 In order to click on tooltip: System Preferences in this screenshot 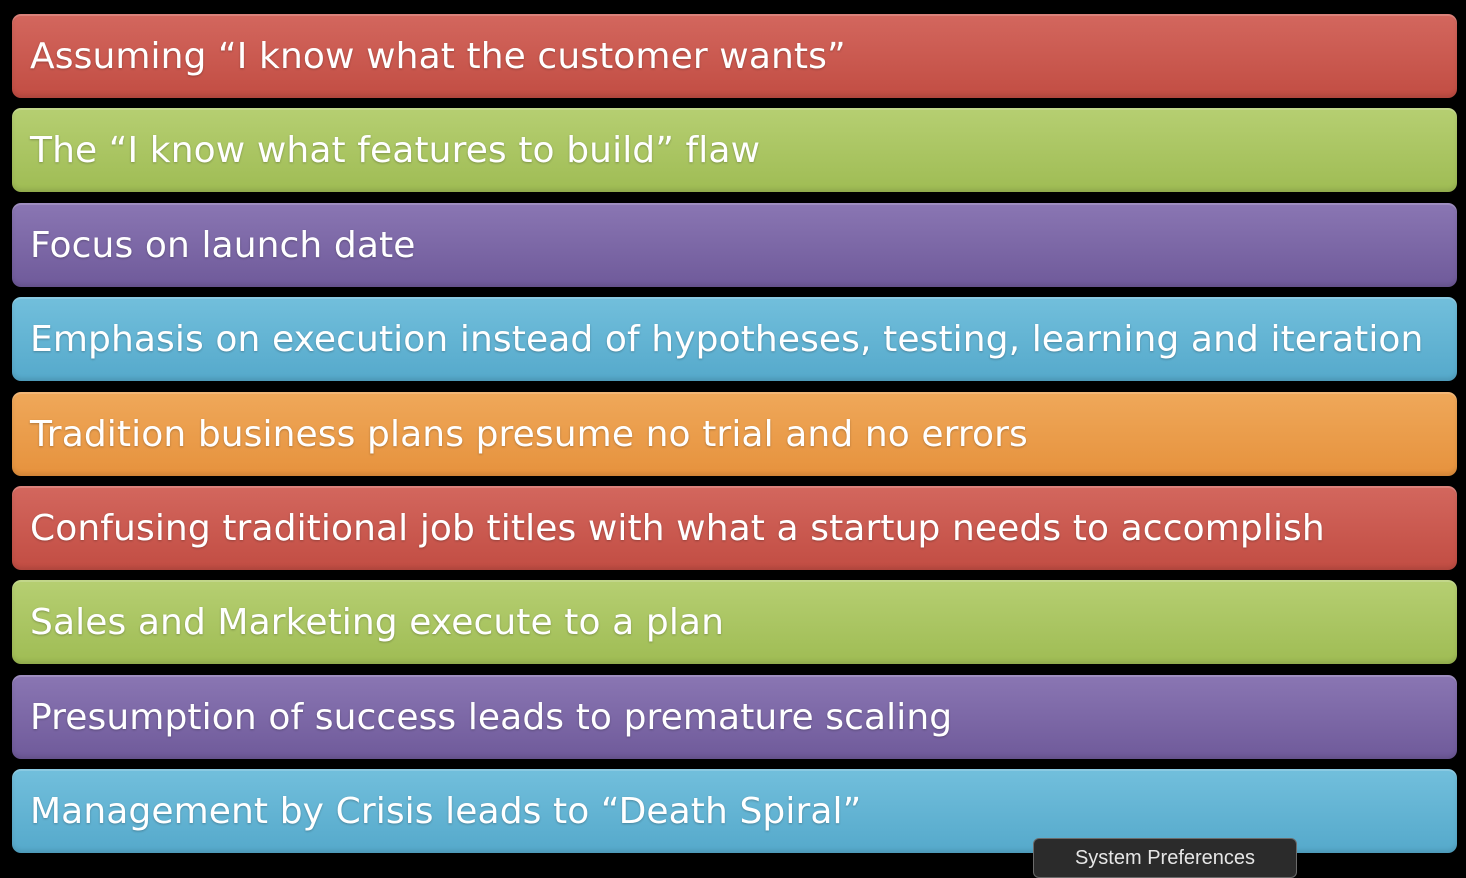, I will do `click(1165, 858)`.